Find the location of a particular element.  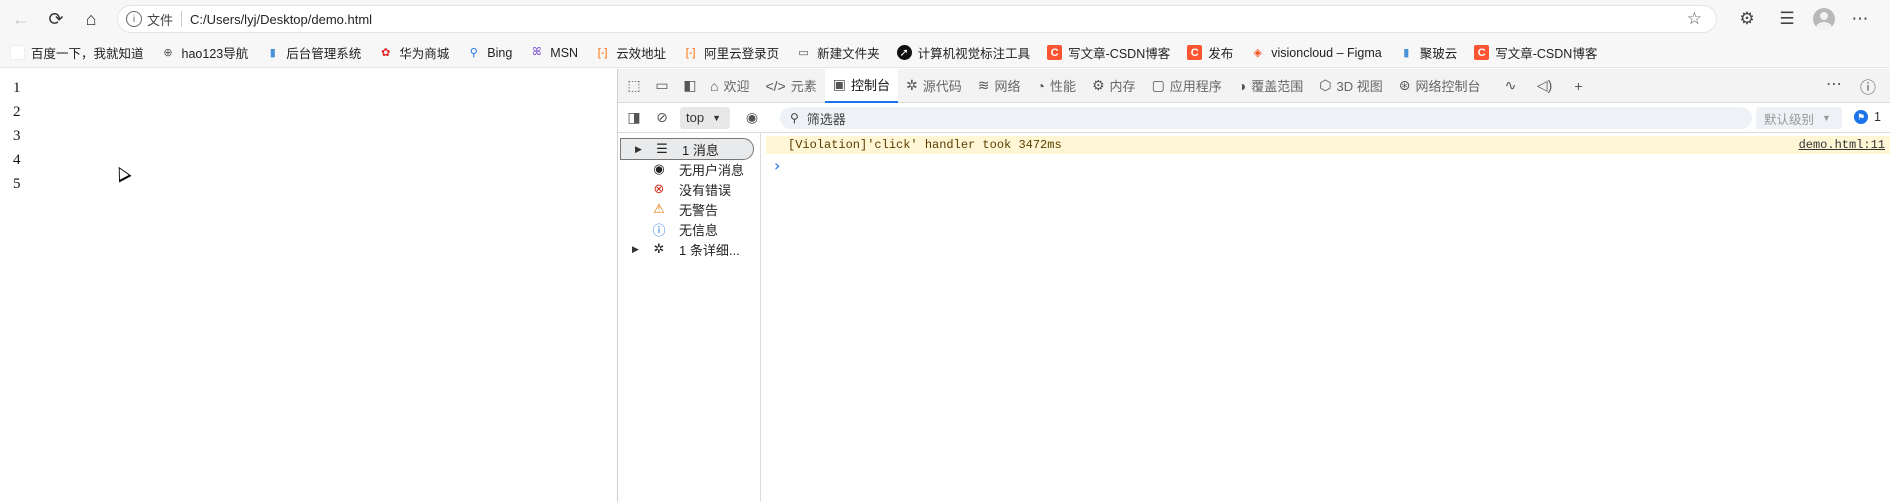

bug-icon: ✲ is located at coordinates (659, 248).